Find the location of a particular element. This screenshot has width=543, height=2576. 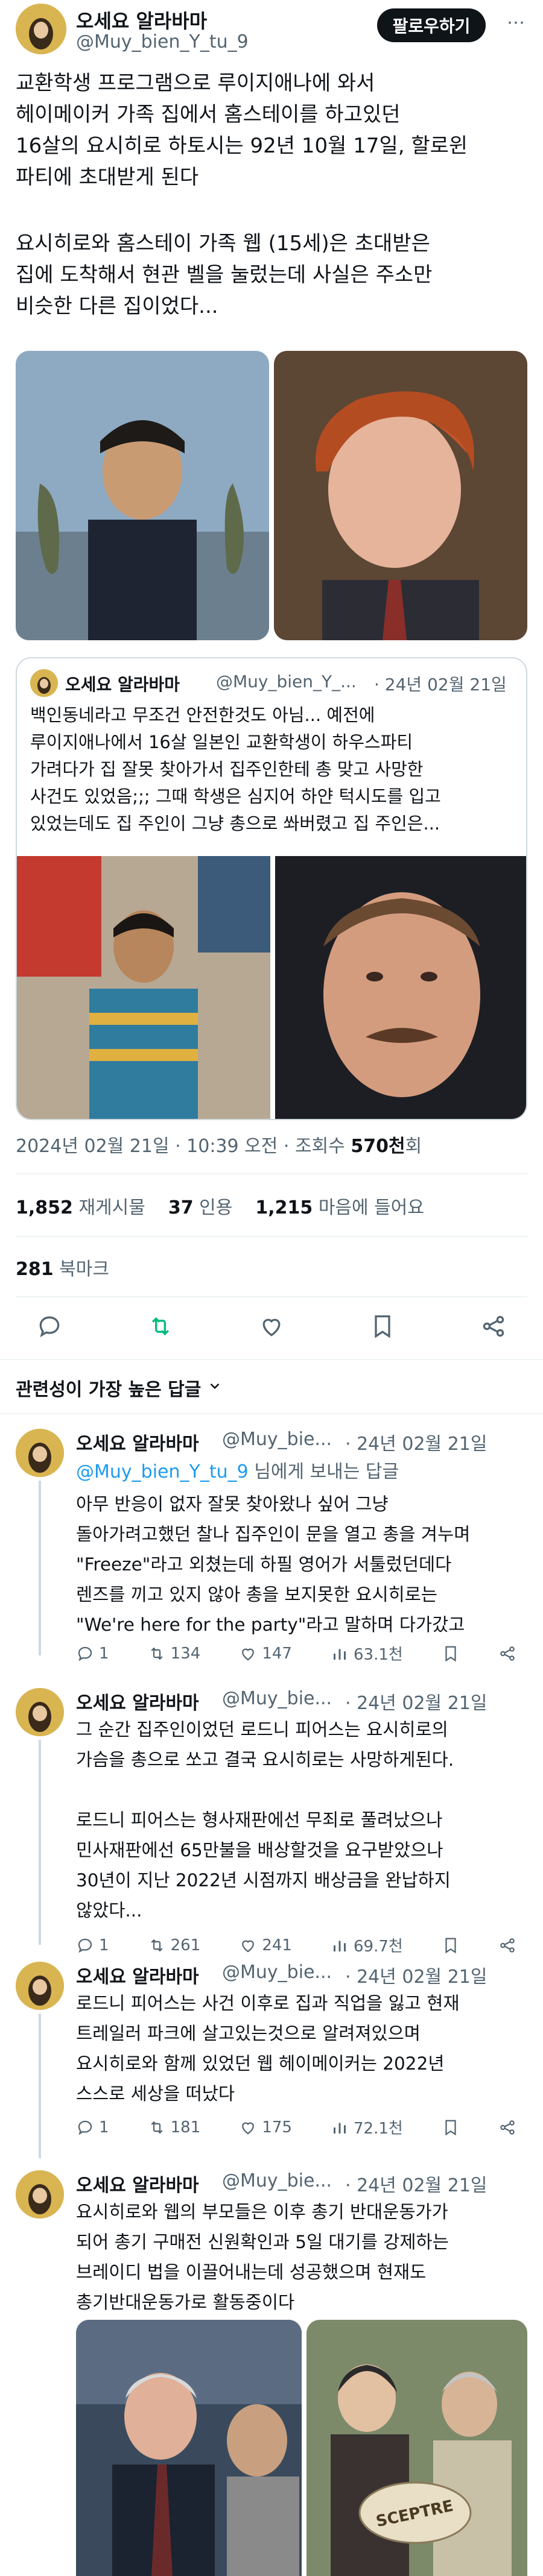

tweet-timestamp: 2024년 02월 21일 · 10:39 오전 · 조회수 570천회 is located at coordinates (219, 1144).